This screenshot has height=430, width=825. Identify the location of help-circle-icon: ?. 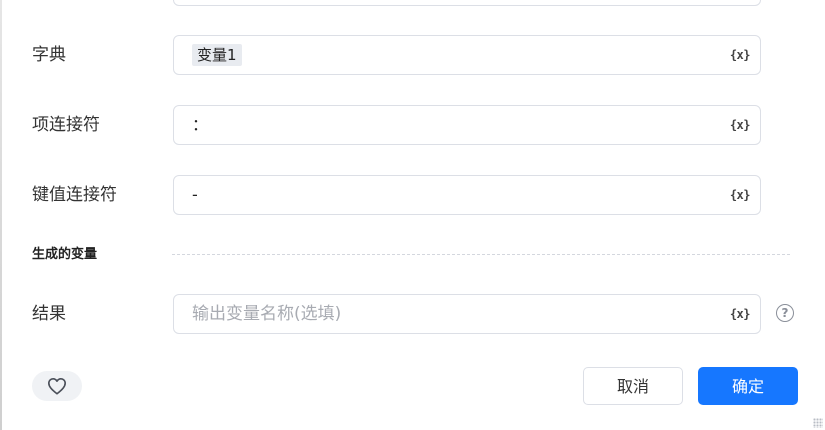
(785, 313).